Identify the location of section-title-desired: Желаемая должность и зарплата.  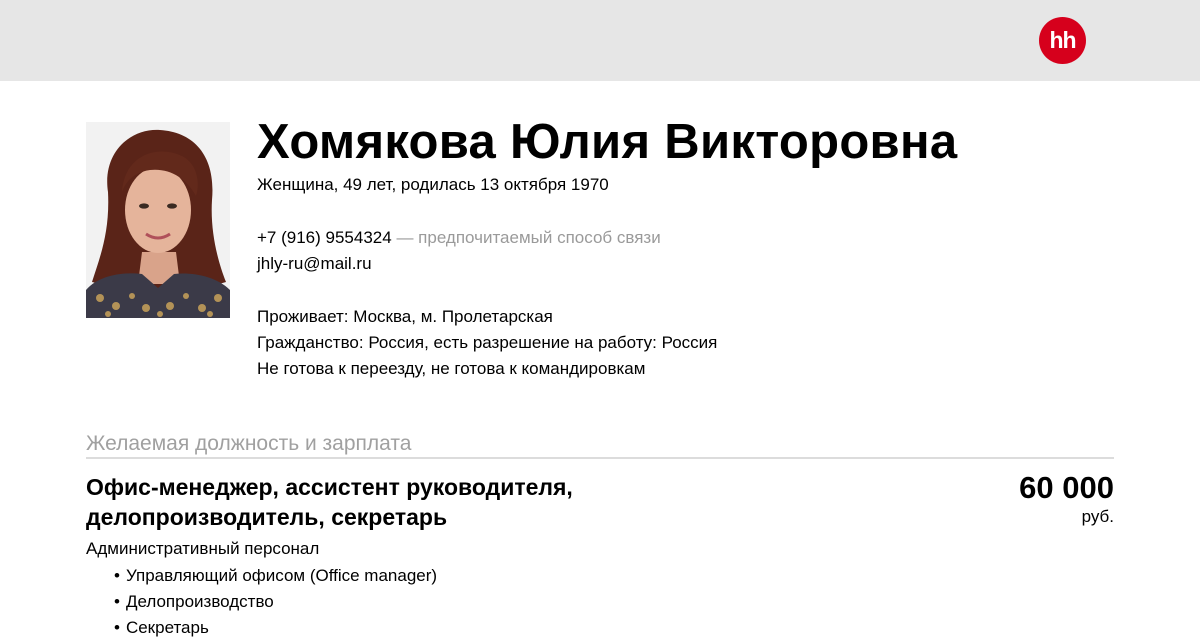
(249, 443).